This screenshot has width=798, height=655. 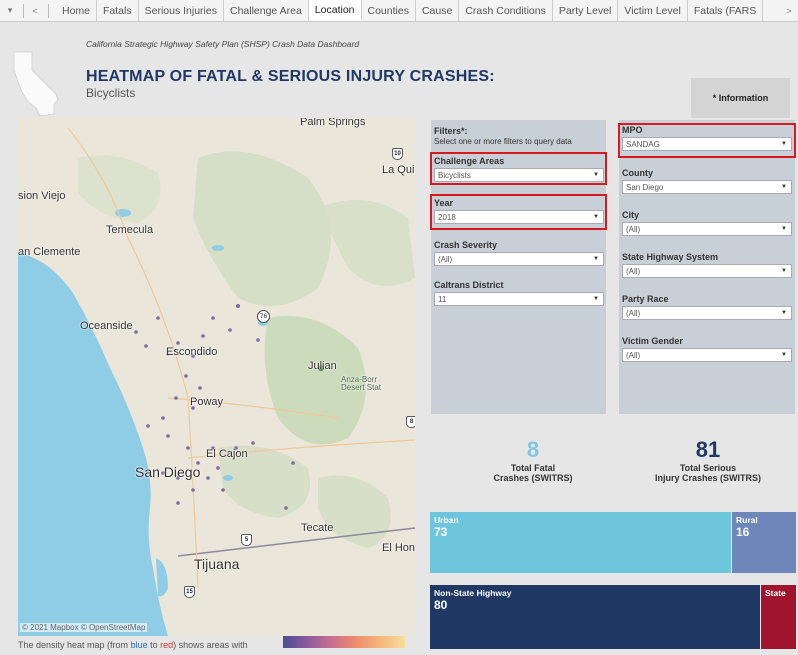 I want to click on caption-before: The density heat map (from, so click(x=74, y=645).